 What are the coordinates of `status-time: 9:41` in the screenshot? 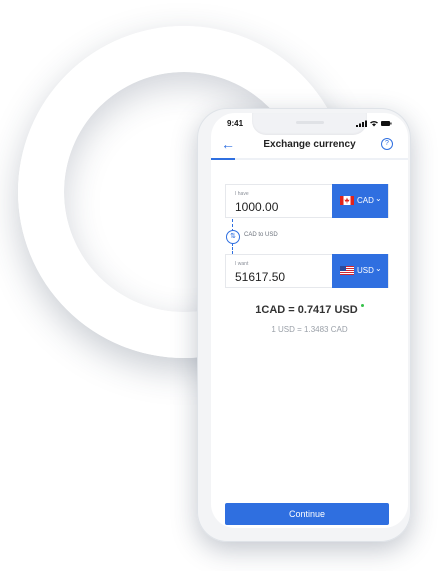 It's located at (235, 123).